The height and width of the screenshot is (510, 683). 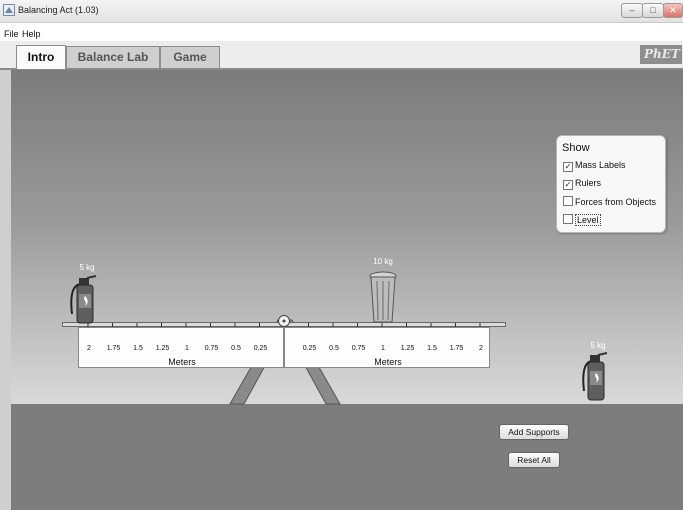 What do you see at coordinates (284, 321) in the screenshot?
I see `pivot-icon` at bounding box center [284, 321].